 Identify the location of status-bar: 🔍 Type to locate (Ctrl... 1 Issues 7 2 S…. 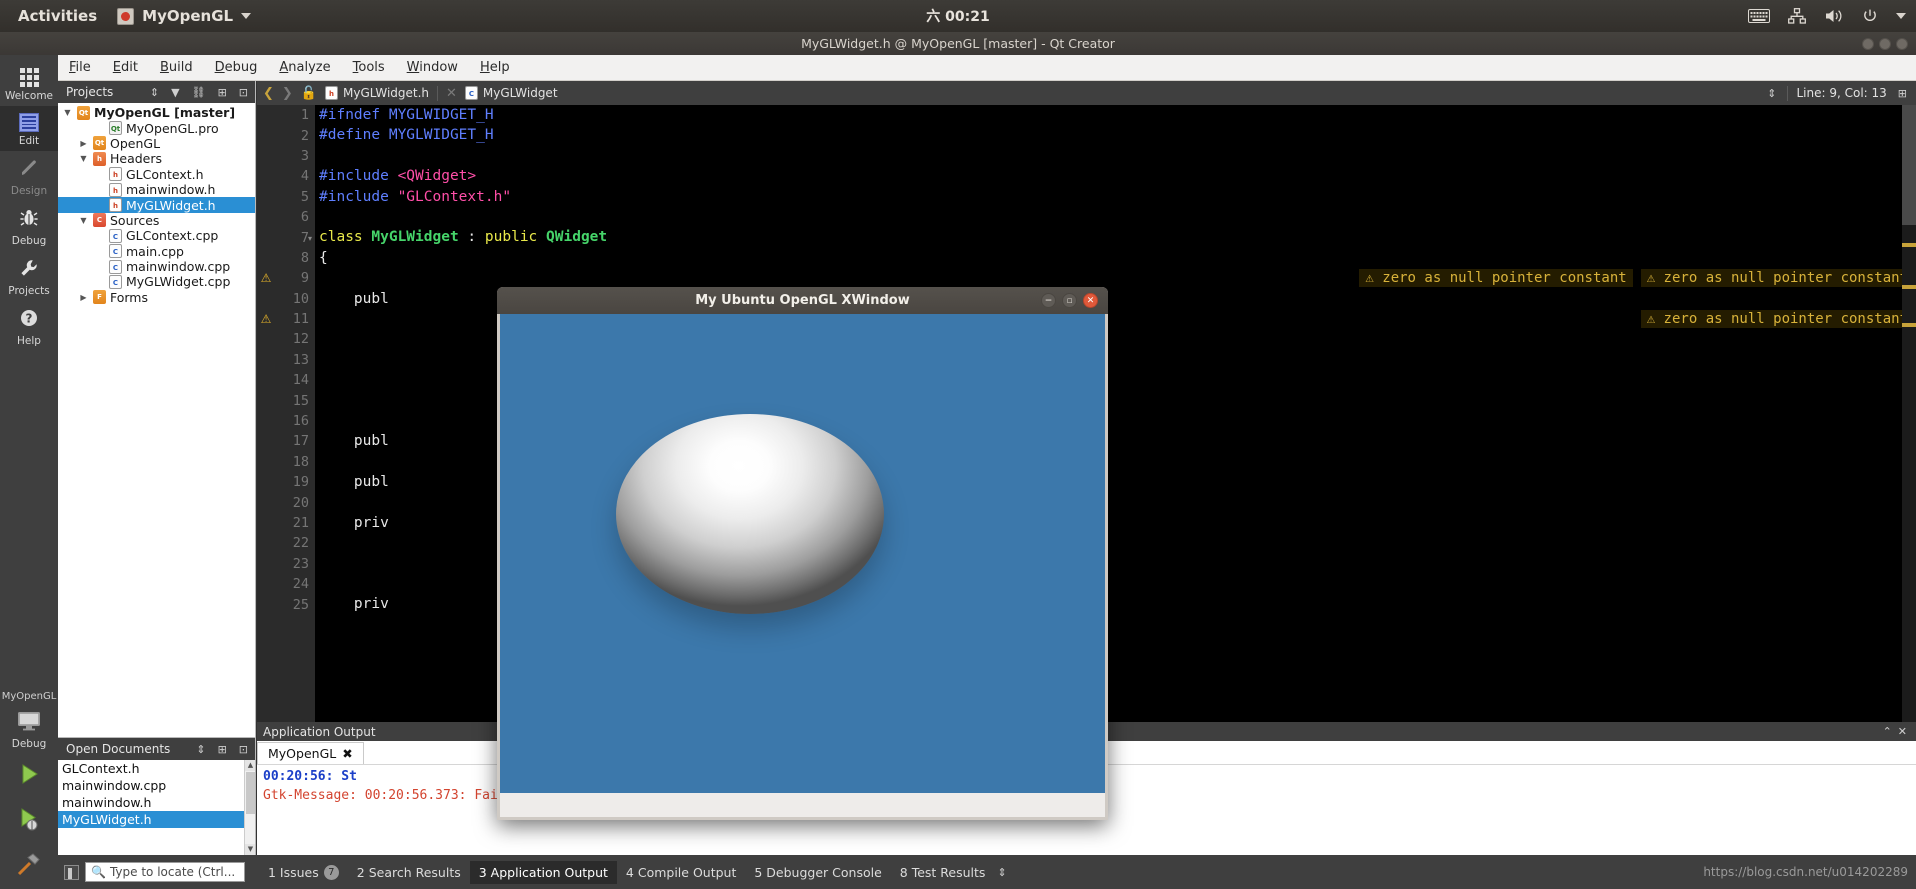
(987, 872).